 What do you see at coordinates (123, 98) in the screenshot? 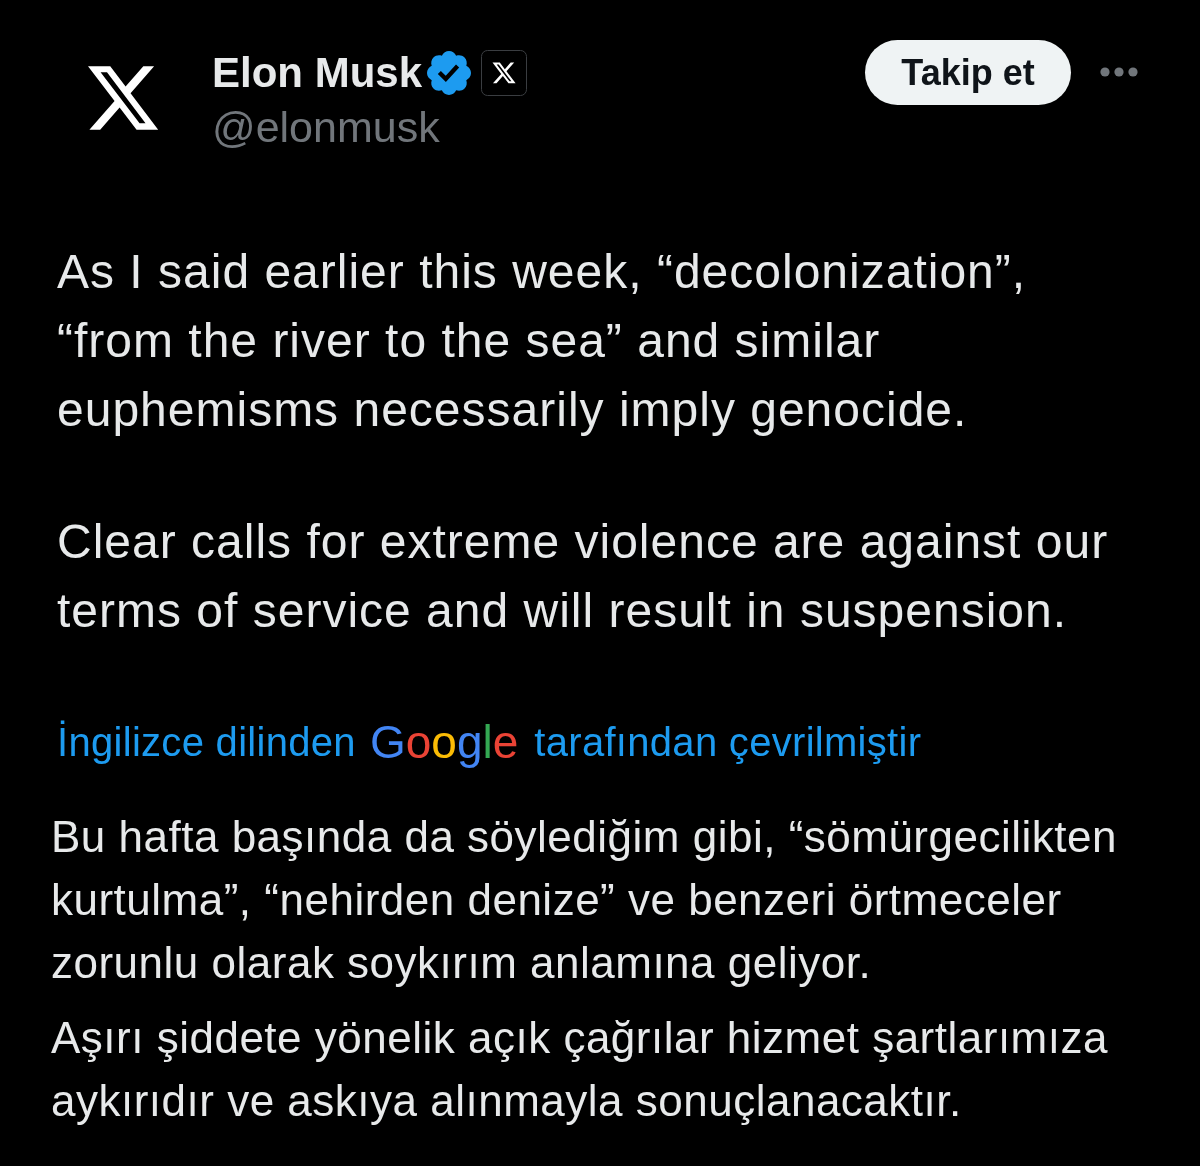
I see `avatar-logo-icon` at bounding box center [123, 98].